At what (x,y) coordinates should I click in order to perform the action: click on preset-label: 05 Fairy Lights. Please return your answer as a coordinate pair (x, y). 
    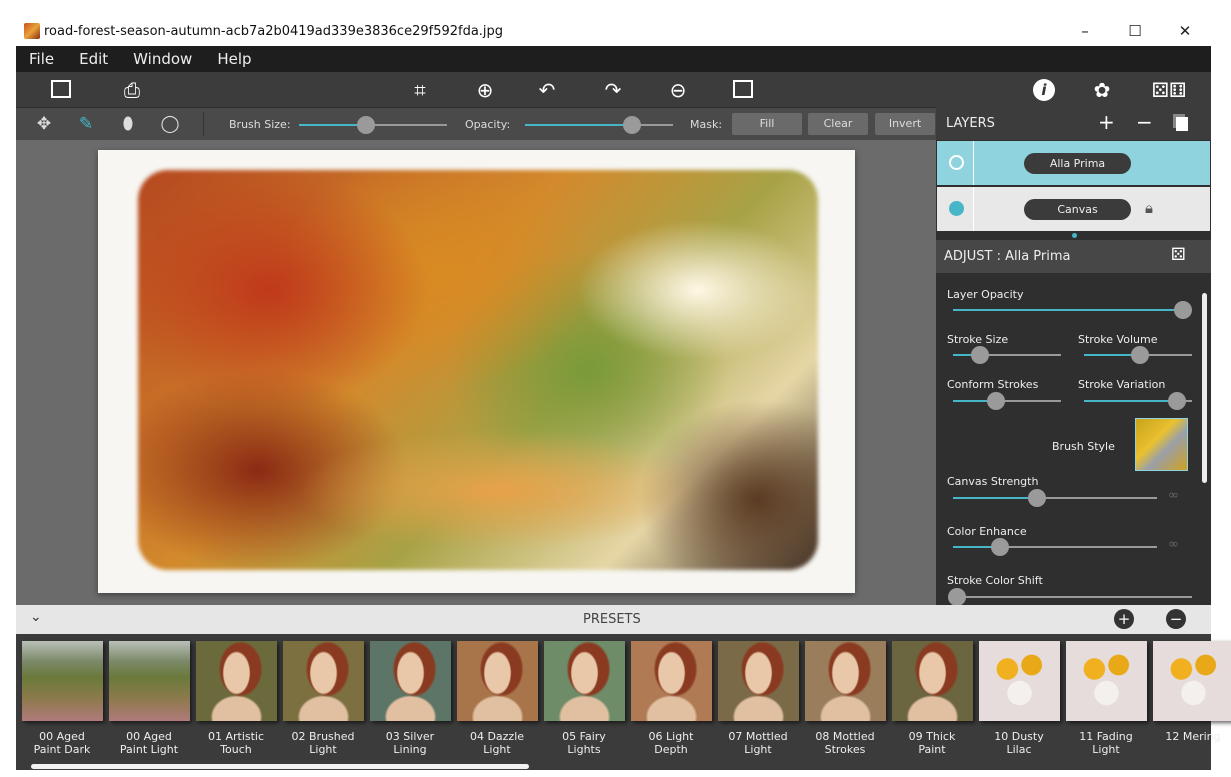
    Looking at the image, I should click on (584, 743).